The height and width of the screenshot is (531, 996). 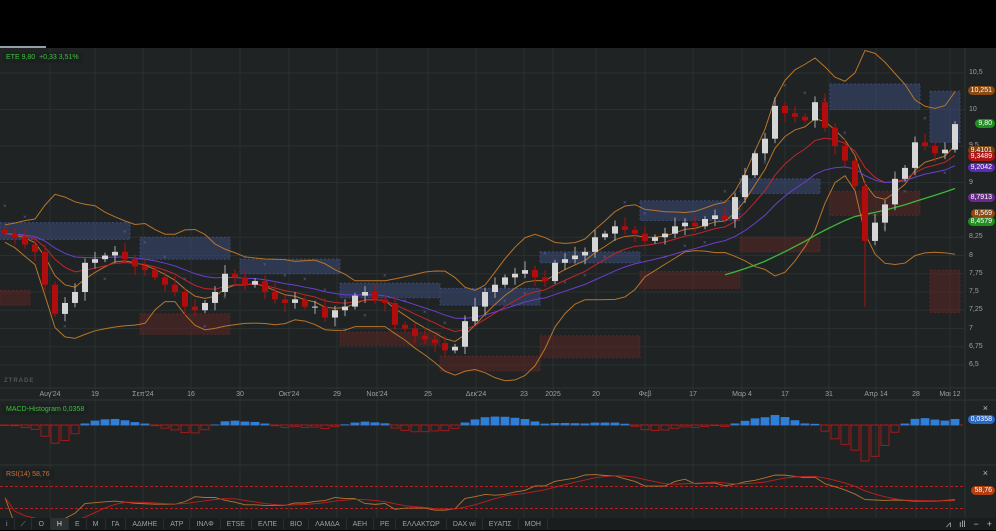 I want to click on symbol-tab: ΓΑ, so click(x=116, y=524).